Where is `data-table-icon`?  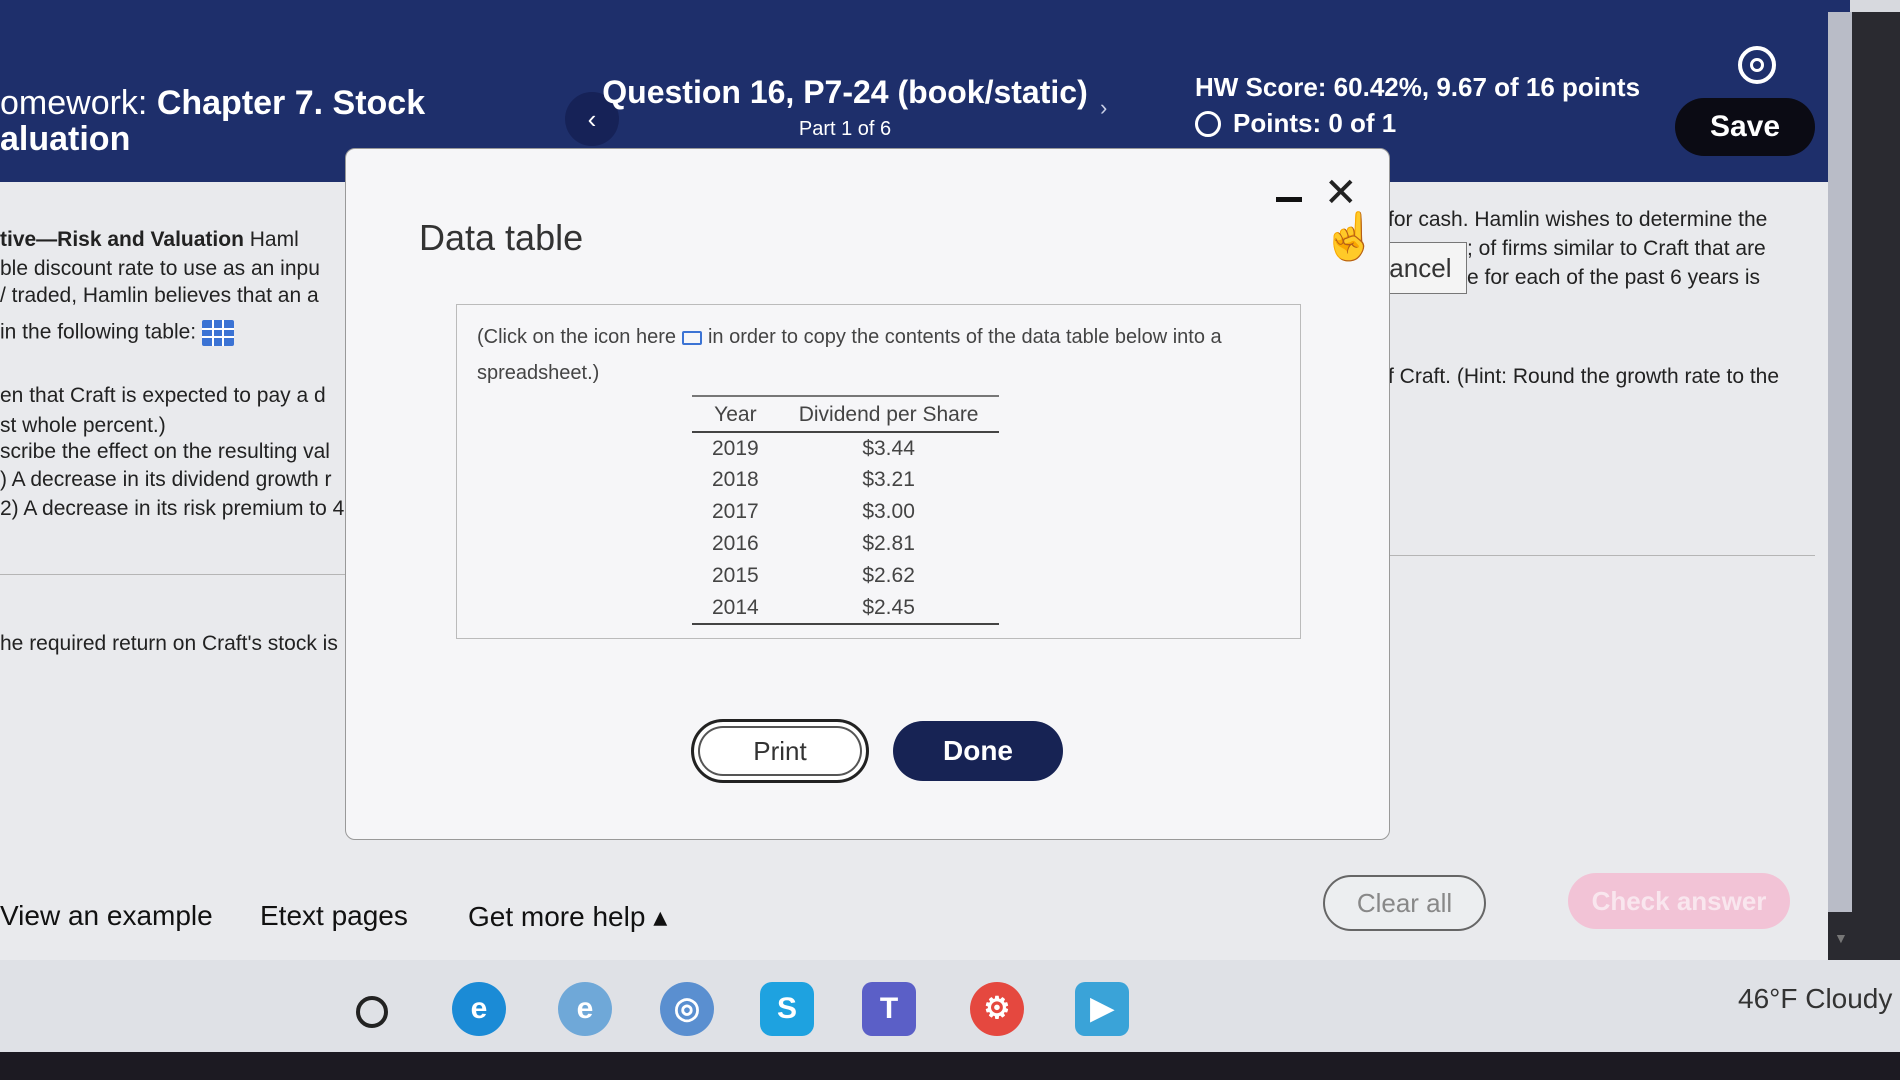
data-table-icon is located at coordinates (218, 333).